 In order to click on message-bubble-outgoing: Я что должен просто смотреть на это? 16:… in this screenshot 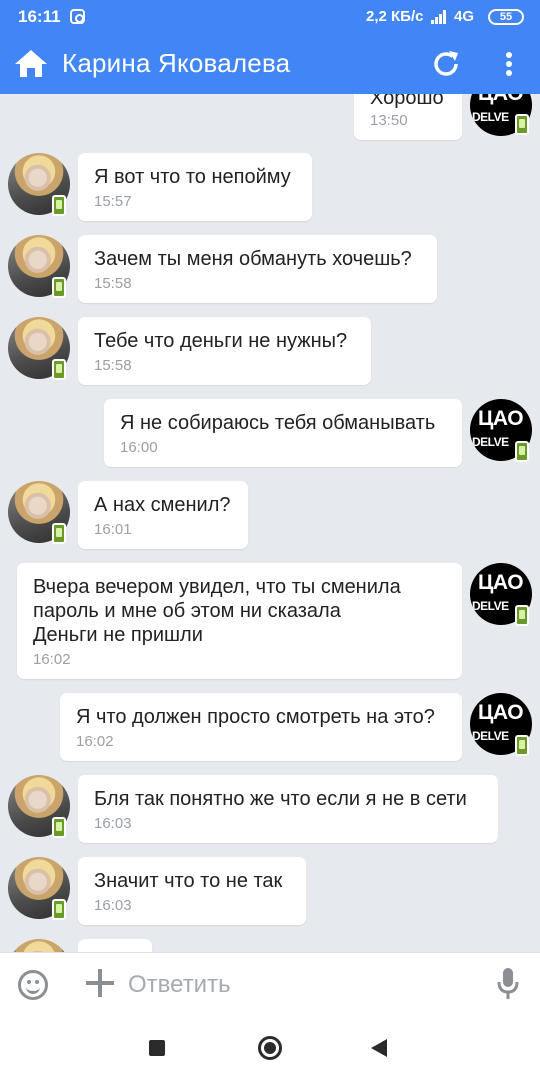, I will do `click(261, 727)`.